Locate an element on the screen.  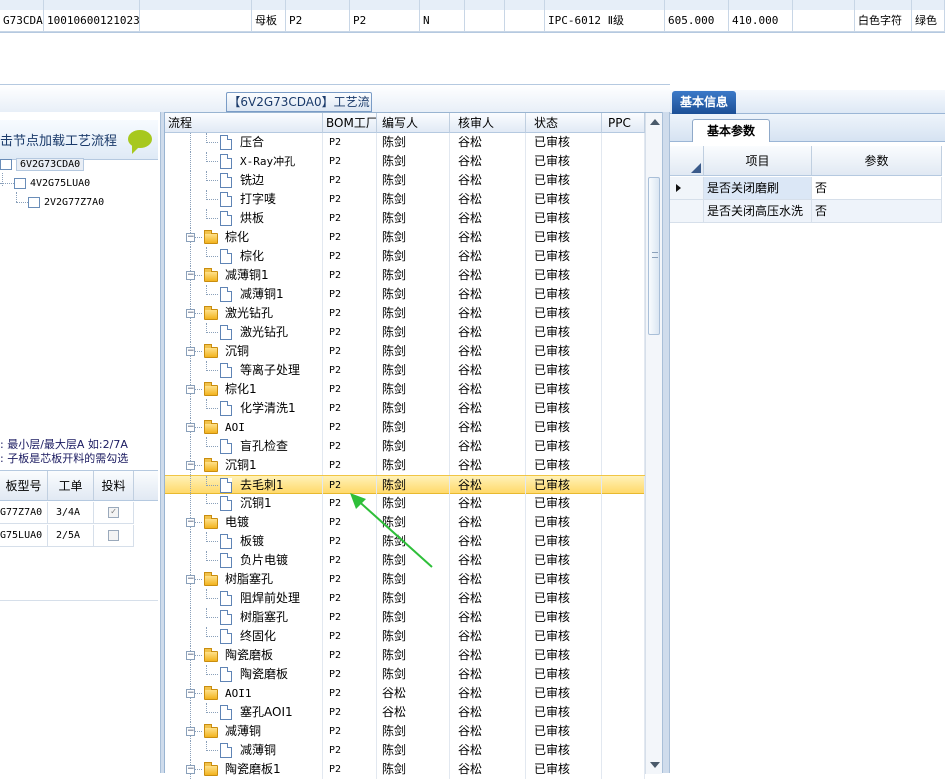
flow-node-label: 电镀 is located at coordinates (237, 522).